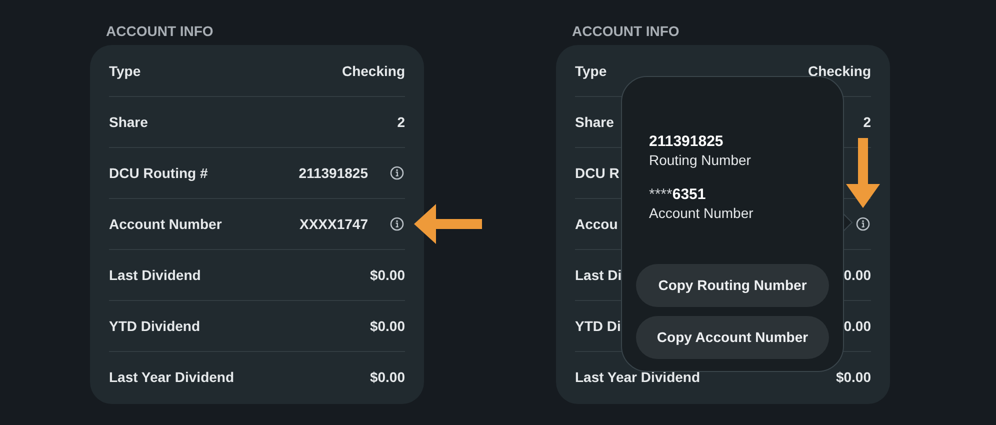 Image resolution: width=996 pixels, height=425 pixels. Describe the element at coordinates (597, 173) in the screenshot. I see `row-label: DCU R` at that location.